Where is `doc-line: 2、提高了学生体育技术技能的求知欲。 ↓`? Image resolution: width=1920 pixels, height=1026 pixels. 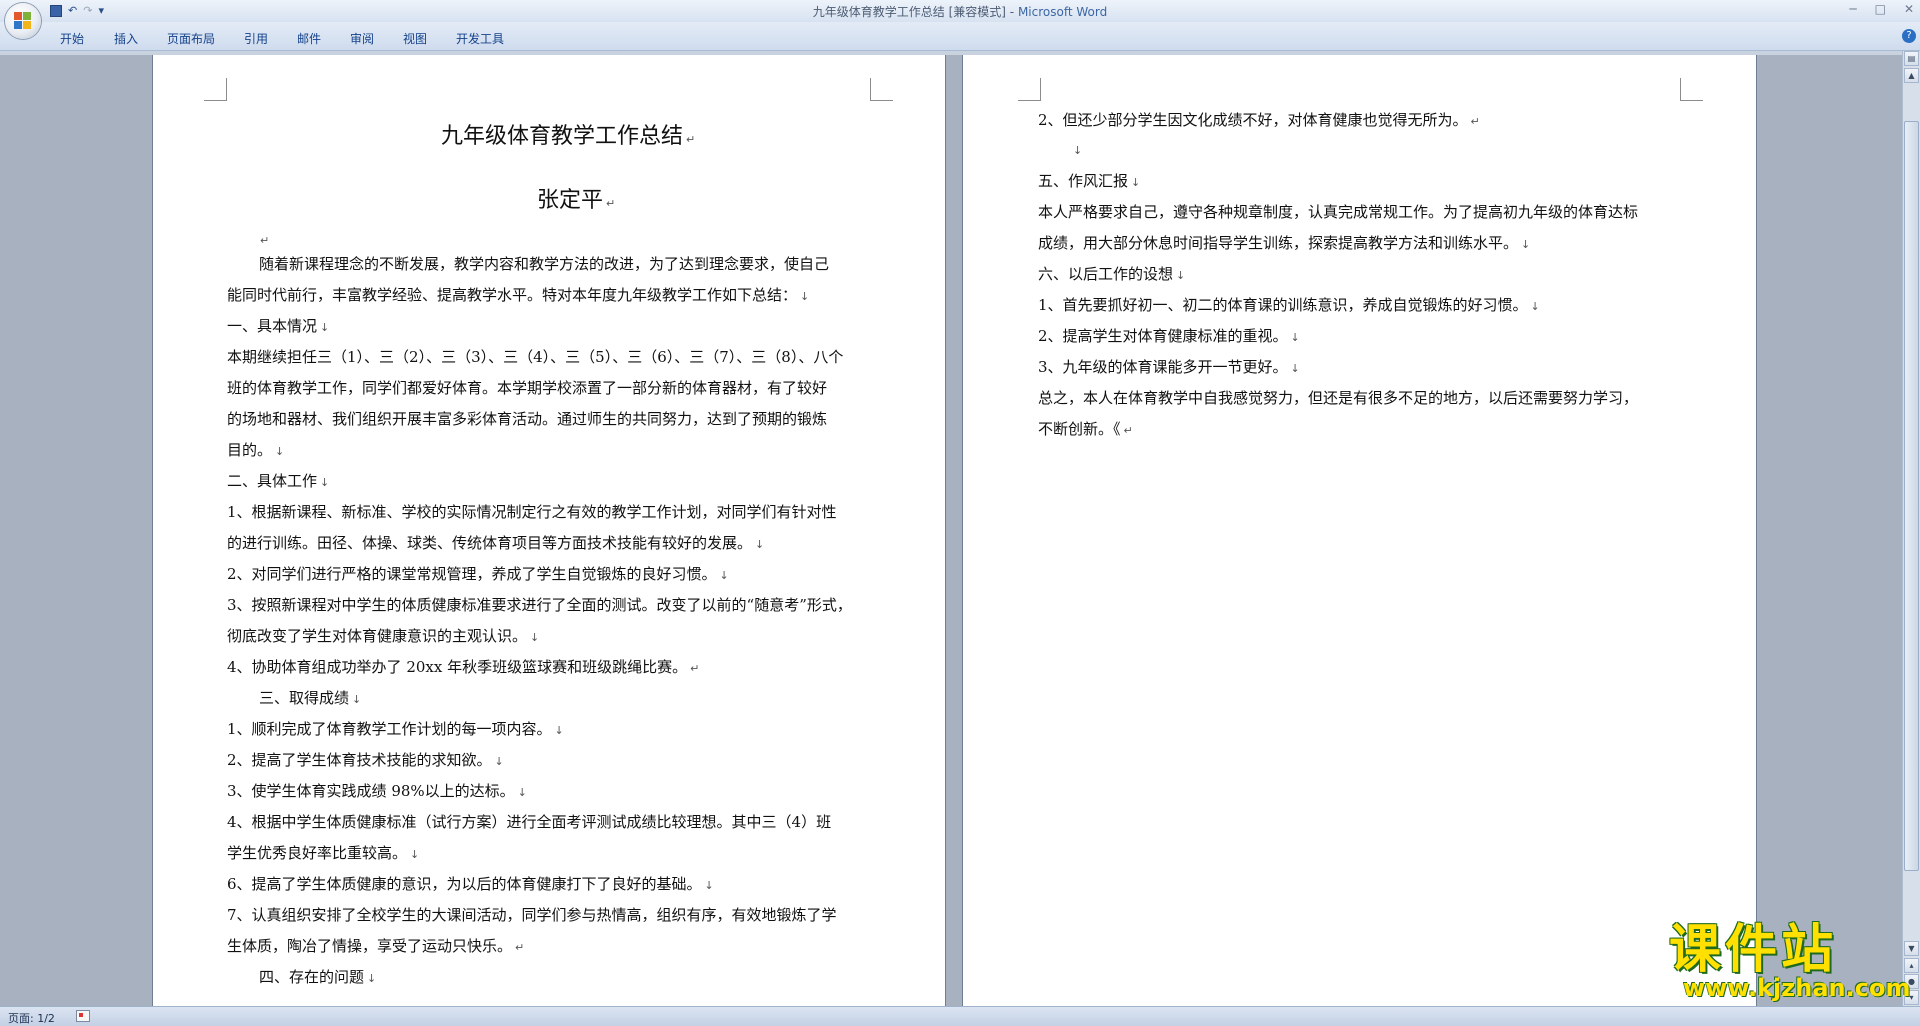
doc-line: 2、提高了学生体育技术技能的求知欲。 ↓ is located at coordinates (365, 759).